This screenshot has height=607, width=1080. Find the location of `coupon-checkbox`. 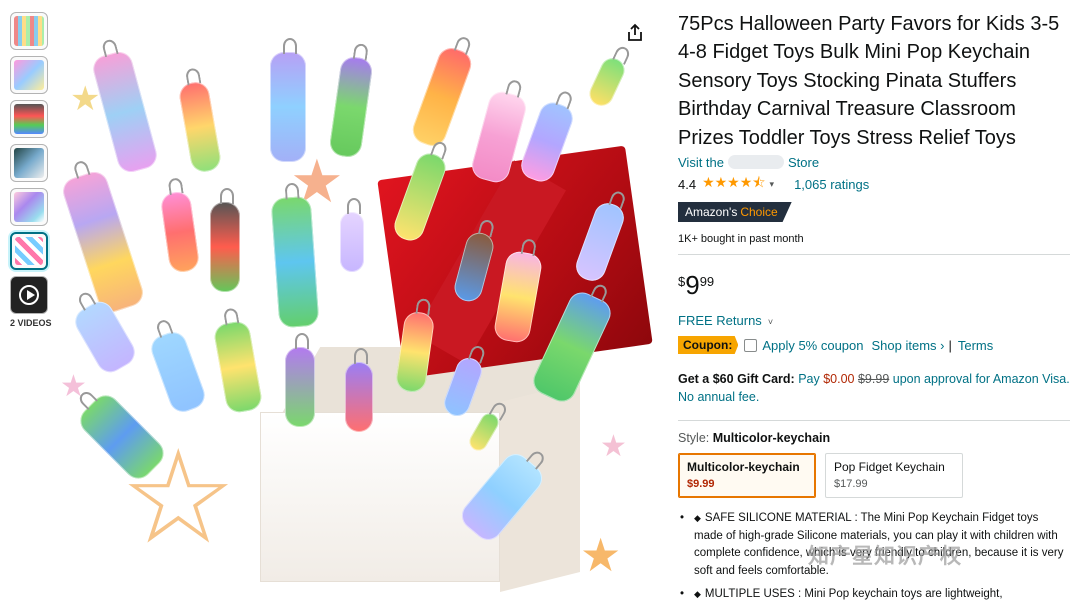

coupon-checkbox is located at coordinates (751, 345).